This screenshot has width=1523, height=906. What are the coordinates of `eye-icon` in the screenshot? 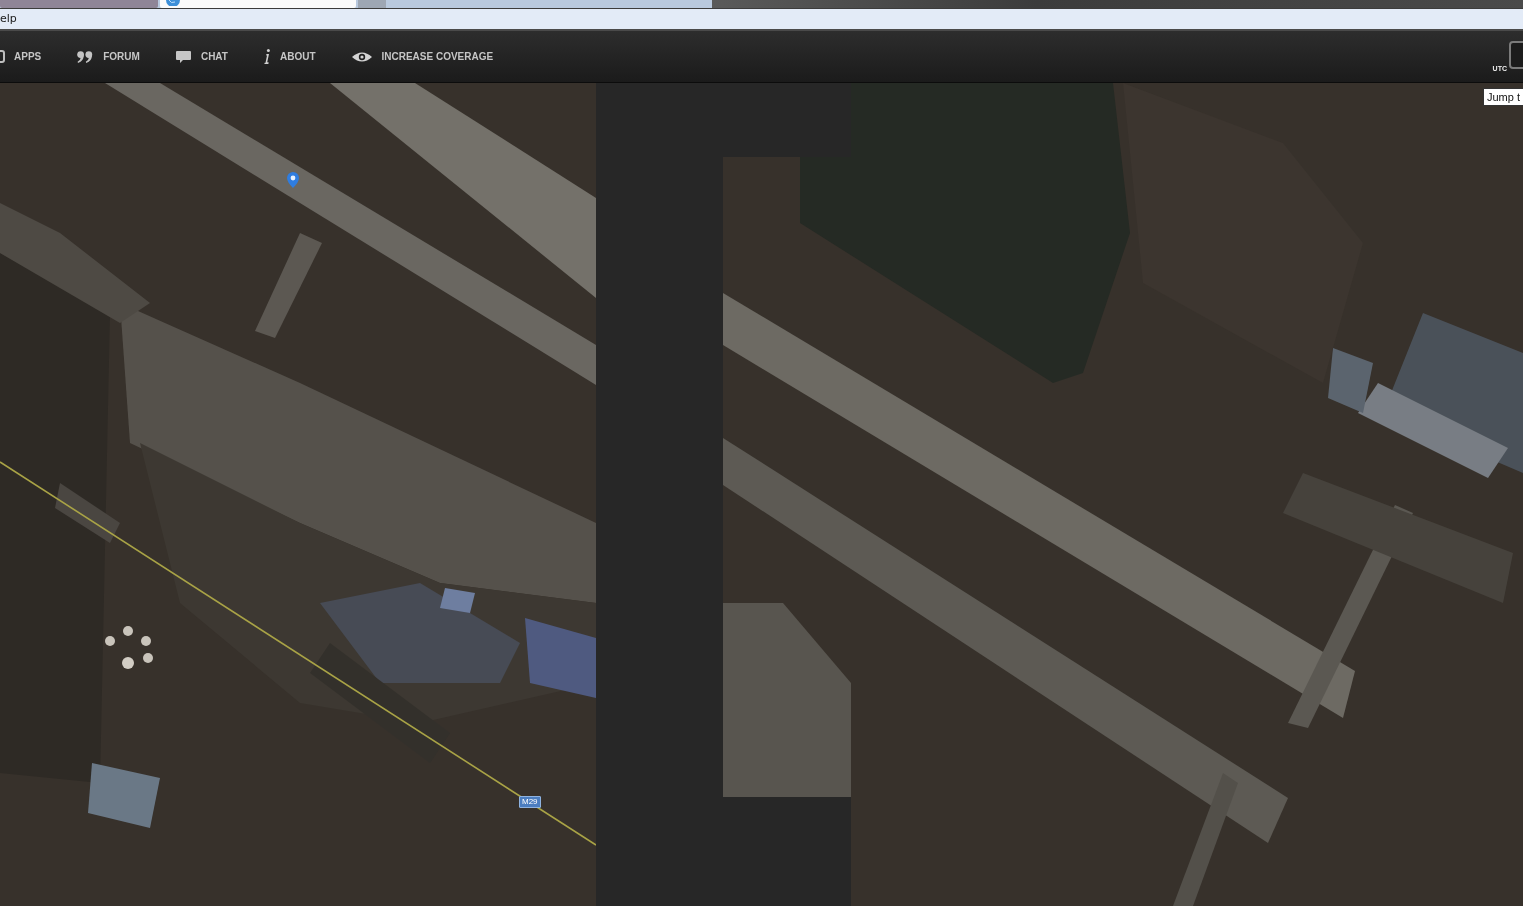 It's located at (361, 56).